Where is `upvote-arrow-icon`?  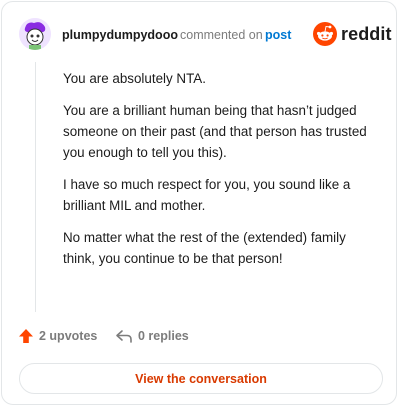 upvote-arrow-icon is located at coordinates (26, 336).